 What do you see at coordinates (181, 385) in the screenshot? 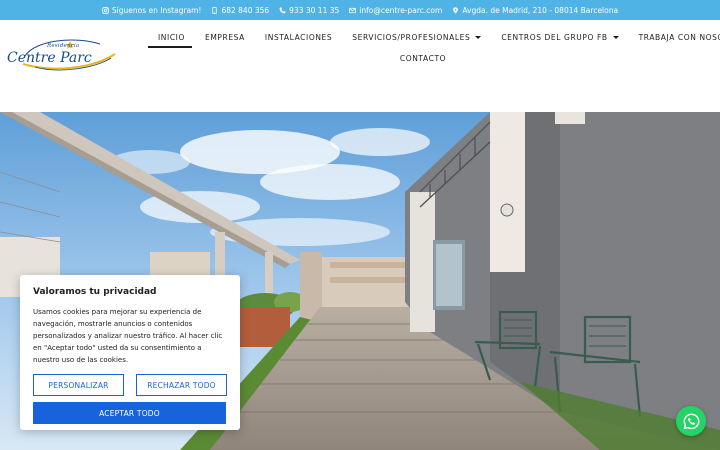
I see `reject-all-button: RECHAZAR TODO` at bounding box center [181, 385].